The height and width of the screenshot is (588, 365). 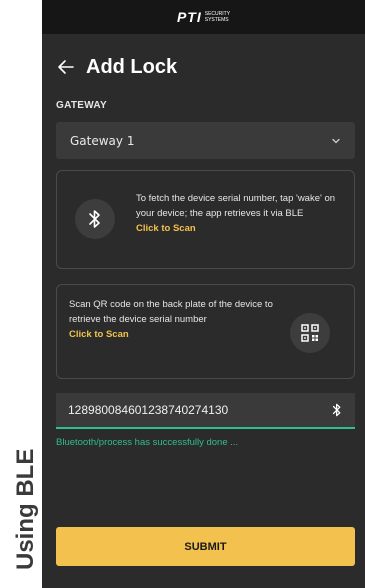 What do you see at coordinates (203, 67) in the screenshot?
I see `page-header: Add Lock` at bounding box center [203, 67].